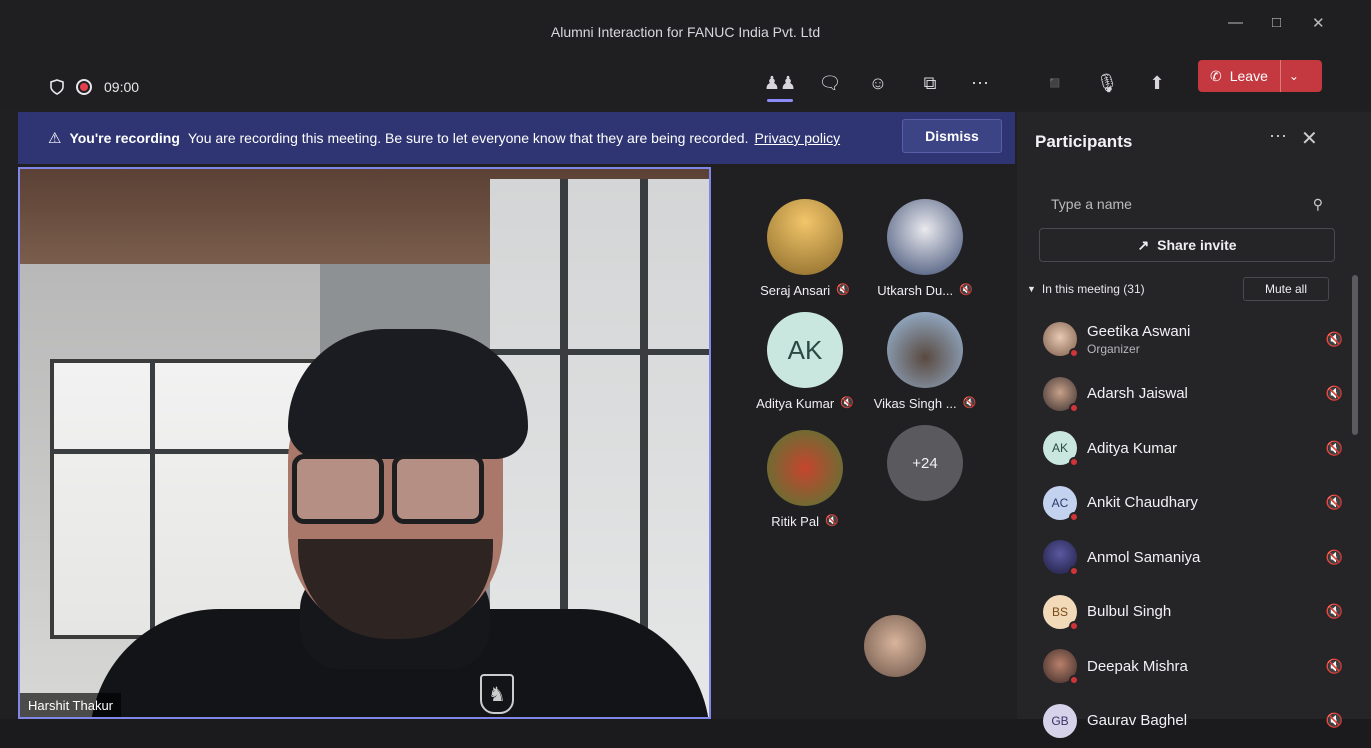 The height and width of the screenshot is (748, 1371). I want to click on gallery-tile: Utkarsh Du... 🔇, so click(925, 248).